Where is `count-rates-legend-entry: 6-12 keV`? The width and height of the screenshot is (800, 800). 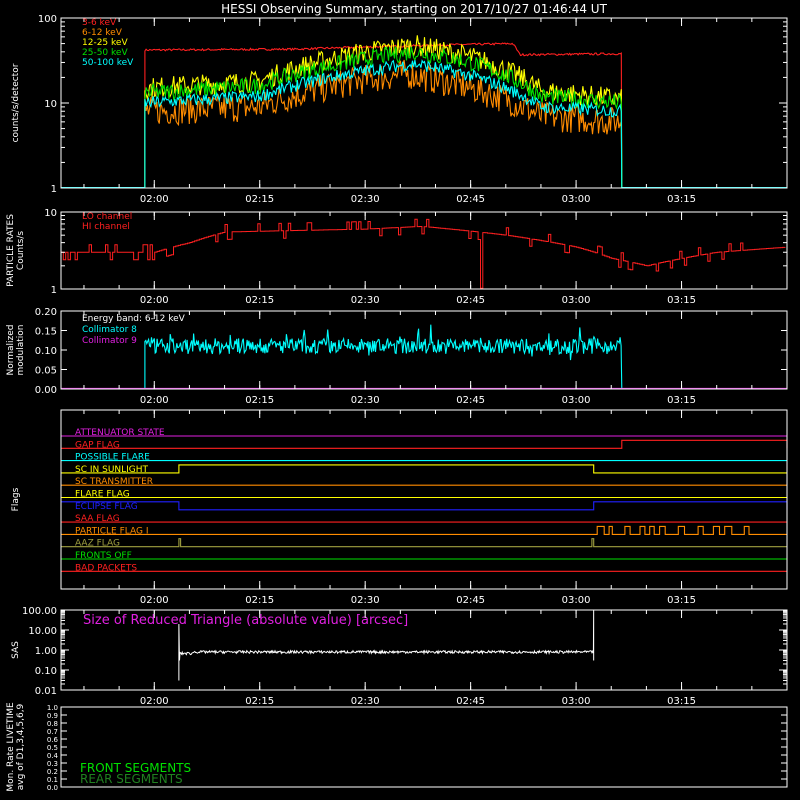
count-rates-legend-entry: 6-12 keV is located at coordinates (102, 33).